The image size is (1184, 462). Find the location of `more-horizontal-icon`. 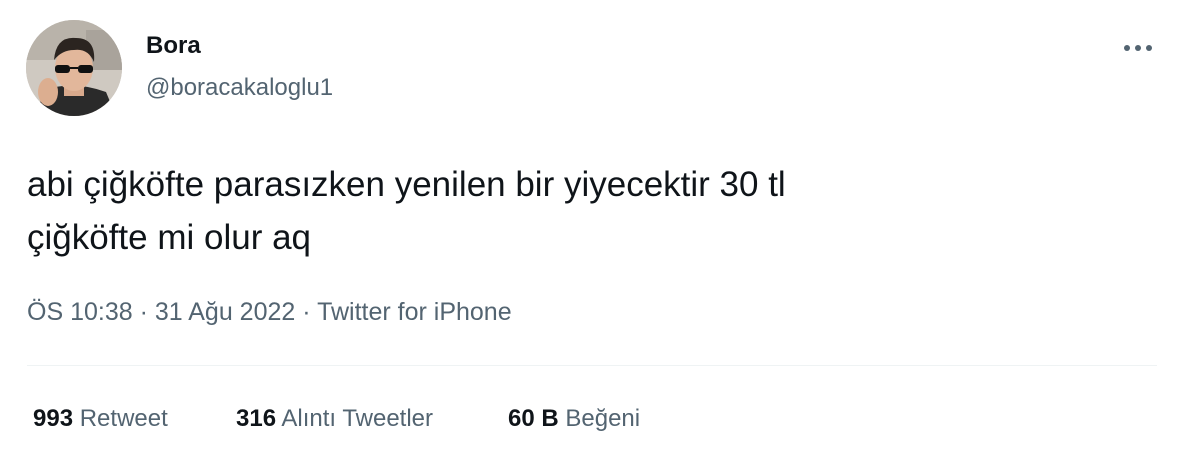

more-horizontal-icon is located at coordinates (1138, 48).